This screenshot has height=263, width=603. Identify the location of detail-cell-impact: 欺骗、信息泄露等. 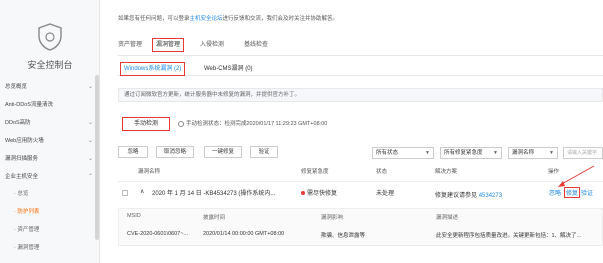
(343, 236).